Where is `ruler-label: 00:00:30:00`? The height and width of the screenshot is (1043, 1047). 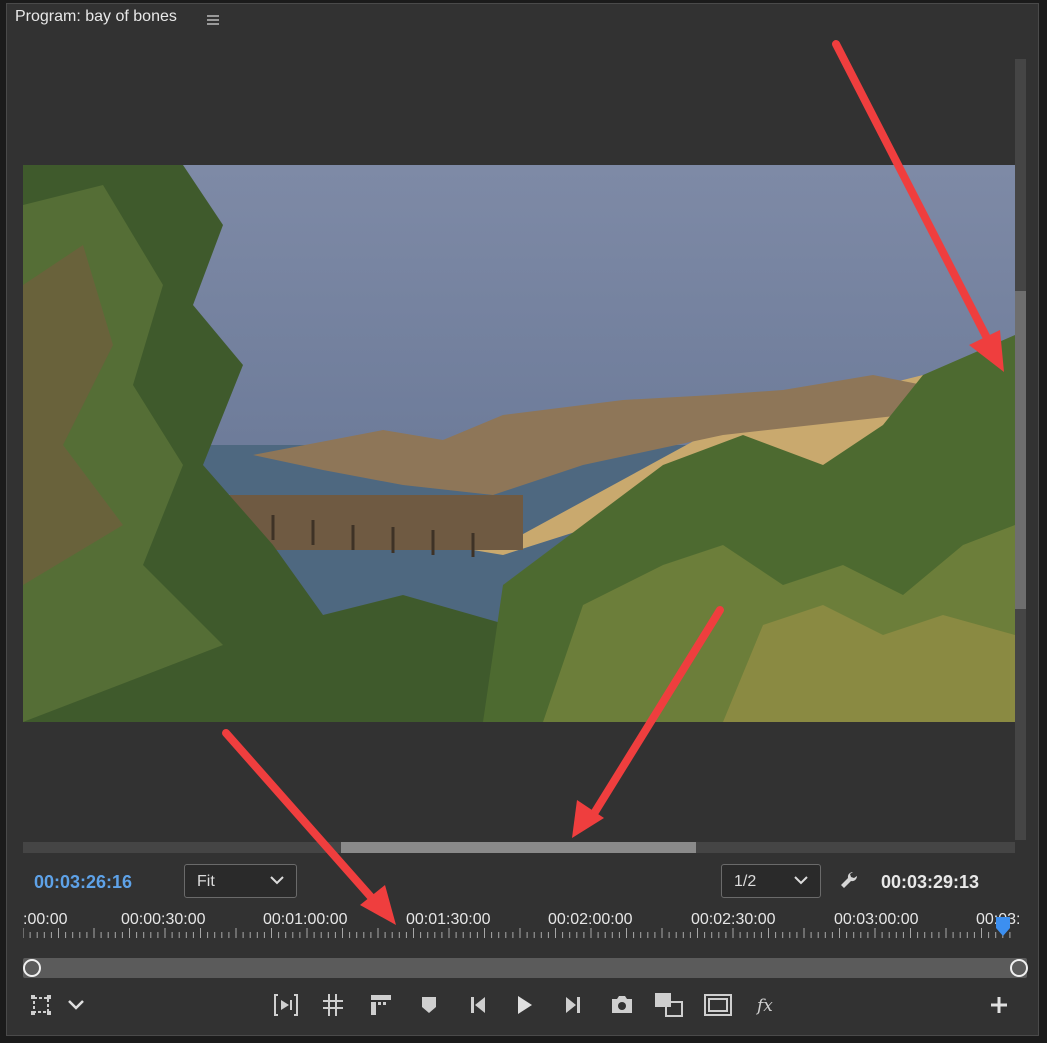
ruler-label: 00:00:30:00 is located at coordinates (163, 919).